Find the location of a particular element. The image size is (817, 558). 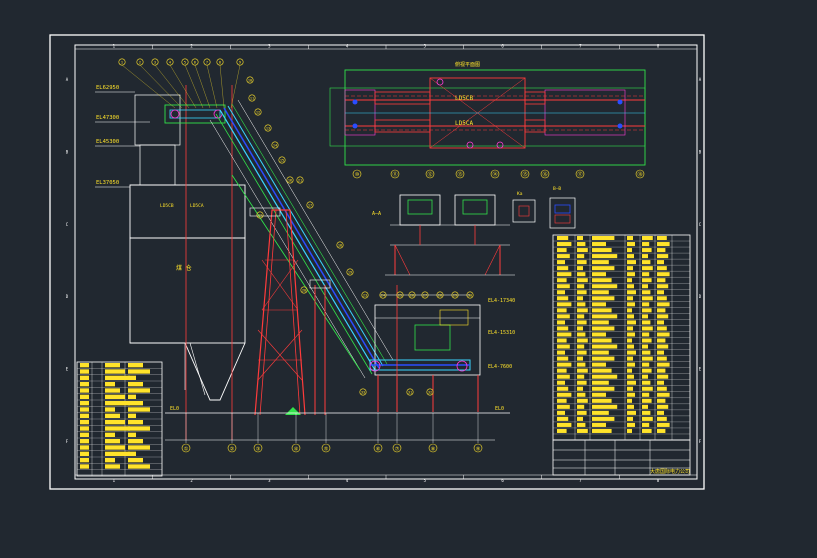

plan-axis-markers: ⑩ ⑪ ⑫ ⑬ ⑭ ⑮ ⑯ ⑰ ⑱ is located at coordinates (498, 174).